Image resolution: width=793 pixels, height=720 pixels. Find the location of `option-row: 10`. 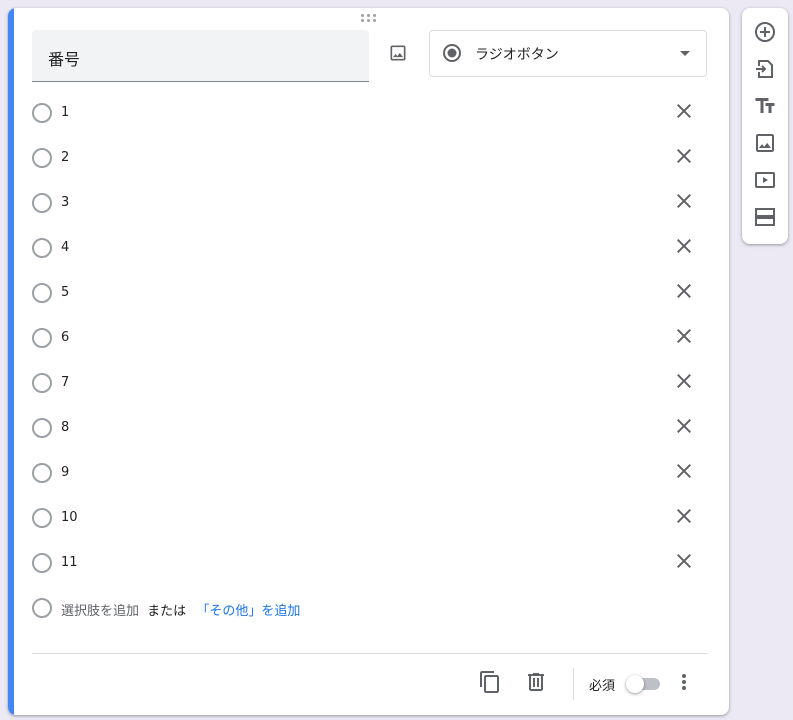

option-row: 10 is located at coordinates (367, 530).